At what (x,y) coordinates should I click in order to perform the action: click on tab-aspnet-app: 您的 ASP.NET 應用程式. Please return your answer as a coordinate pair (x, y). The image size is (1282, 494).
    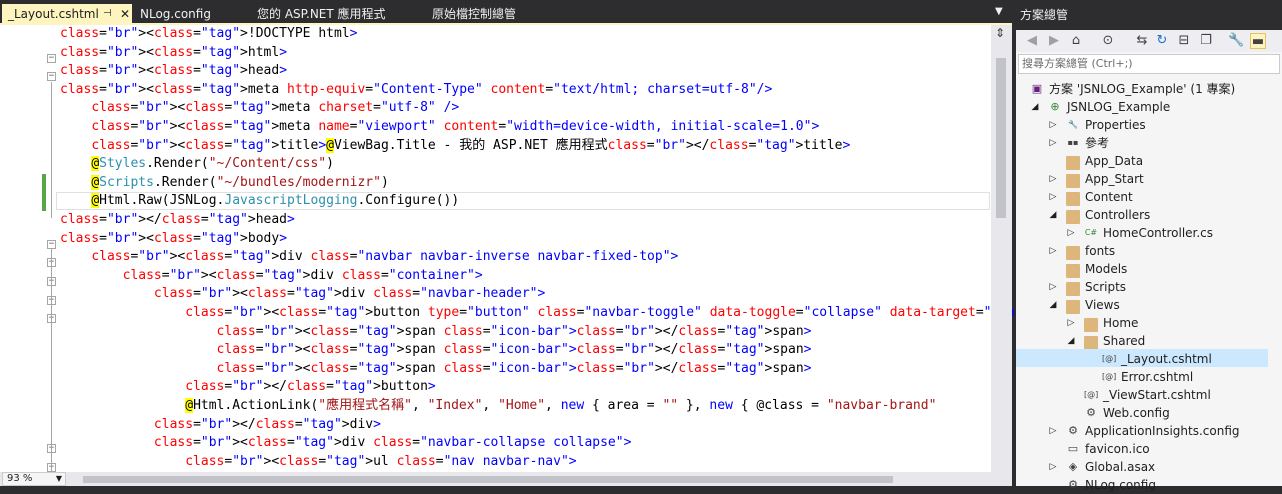
    Looking at the image, I should click on (321, 14).